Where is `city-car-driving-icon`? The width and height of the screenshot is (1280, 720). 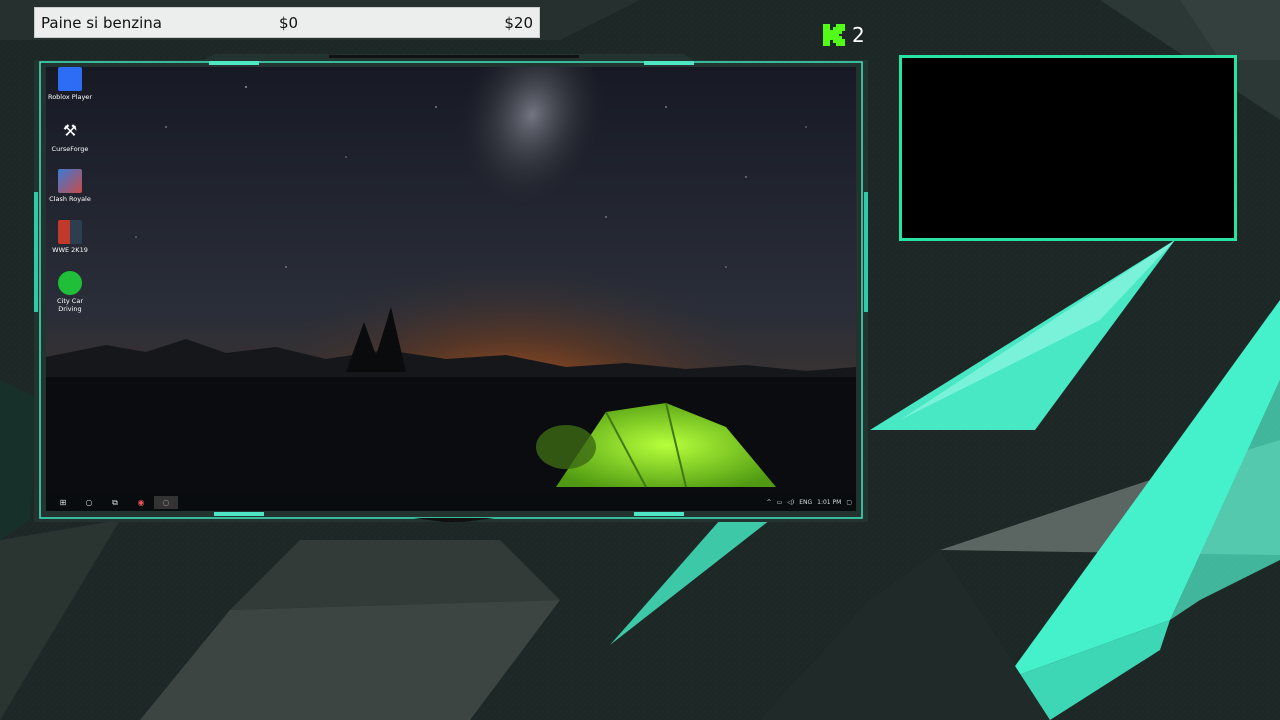 city-car-driving-icon is located at coordinates (70, 283).